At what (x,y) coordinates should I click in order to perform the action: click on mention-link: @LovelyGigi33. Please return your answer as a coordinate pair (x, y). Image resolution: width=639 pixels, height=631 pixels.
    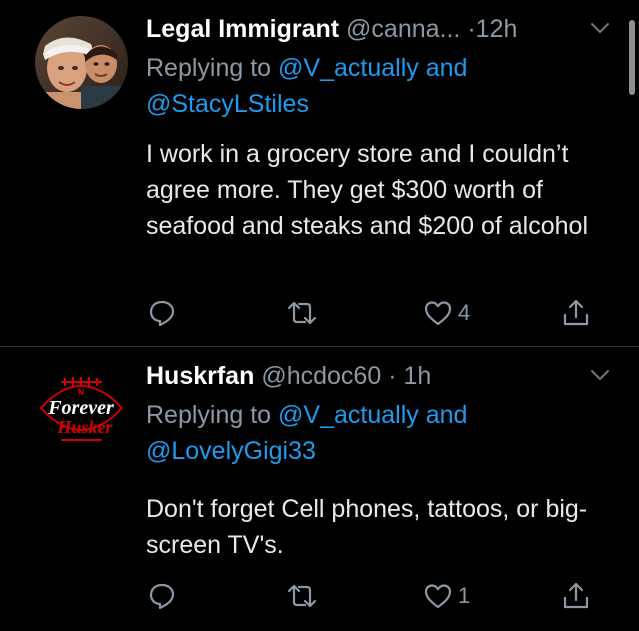
    Looking at the image, I should click on (231, 451).